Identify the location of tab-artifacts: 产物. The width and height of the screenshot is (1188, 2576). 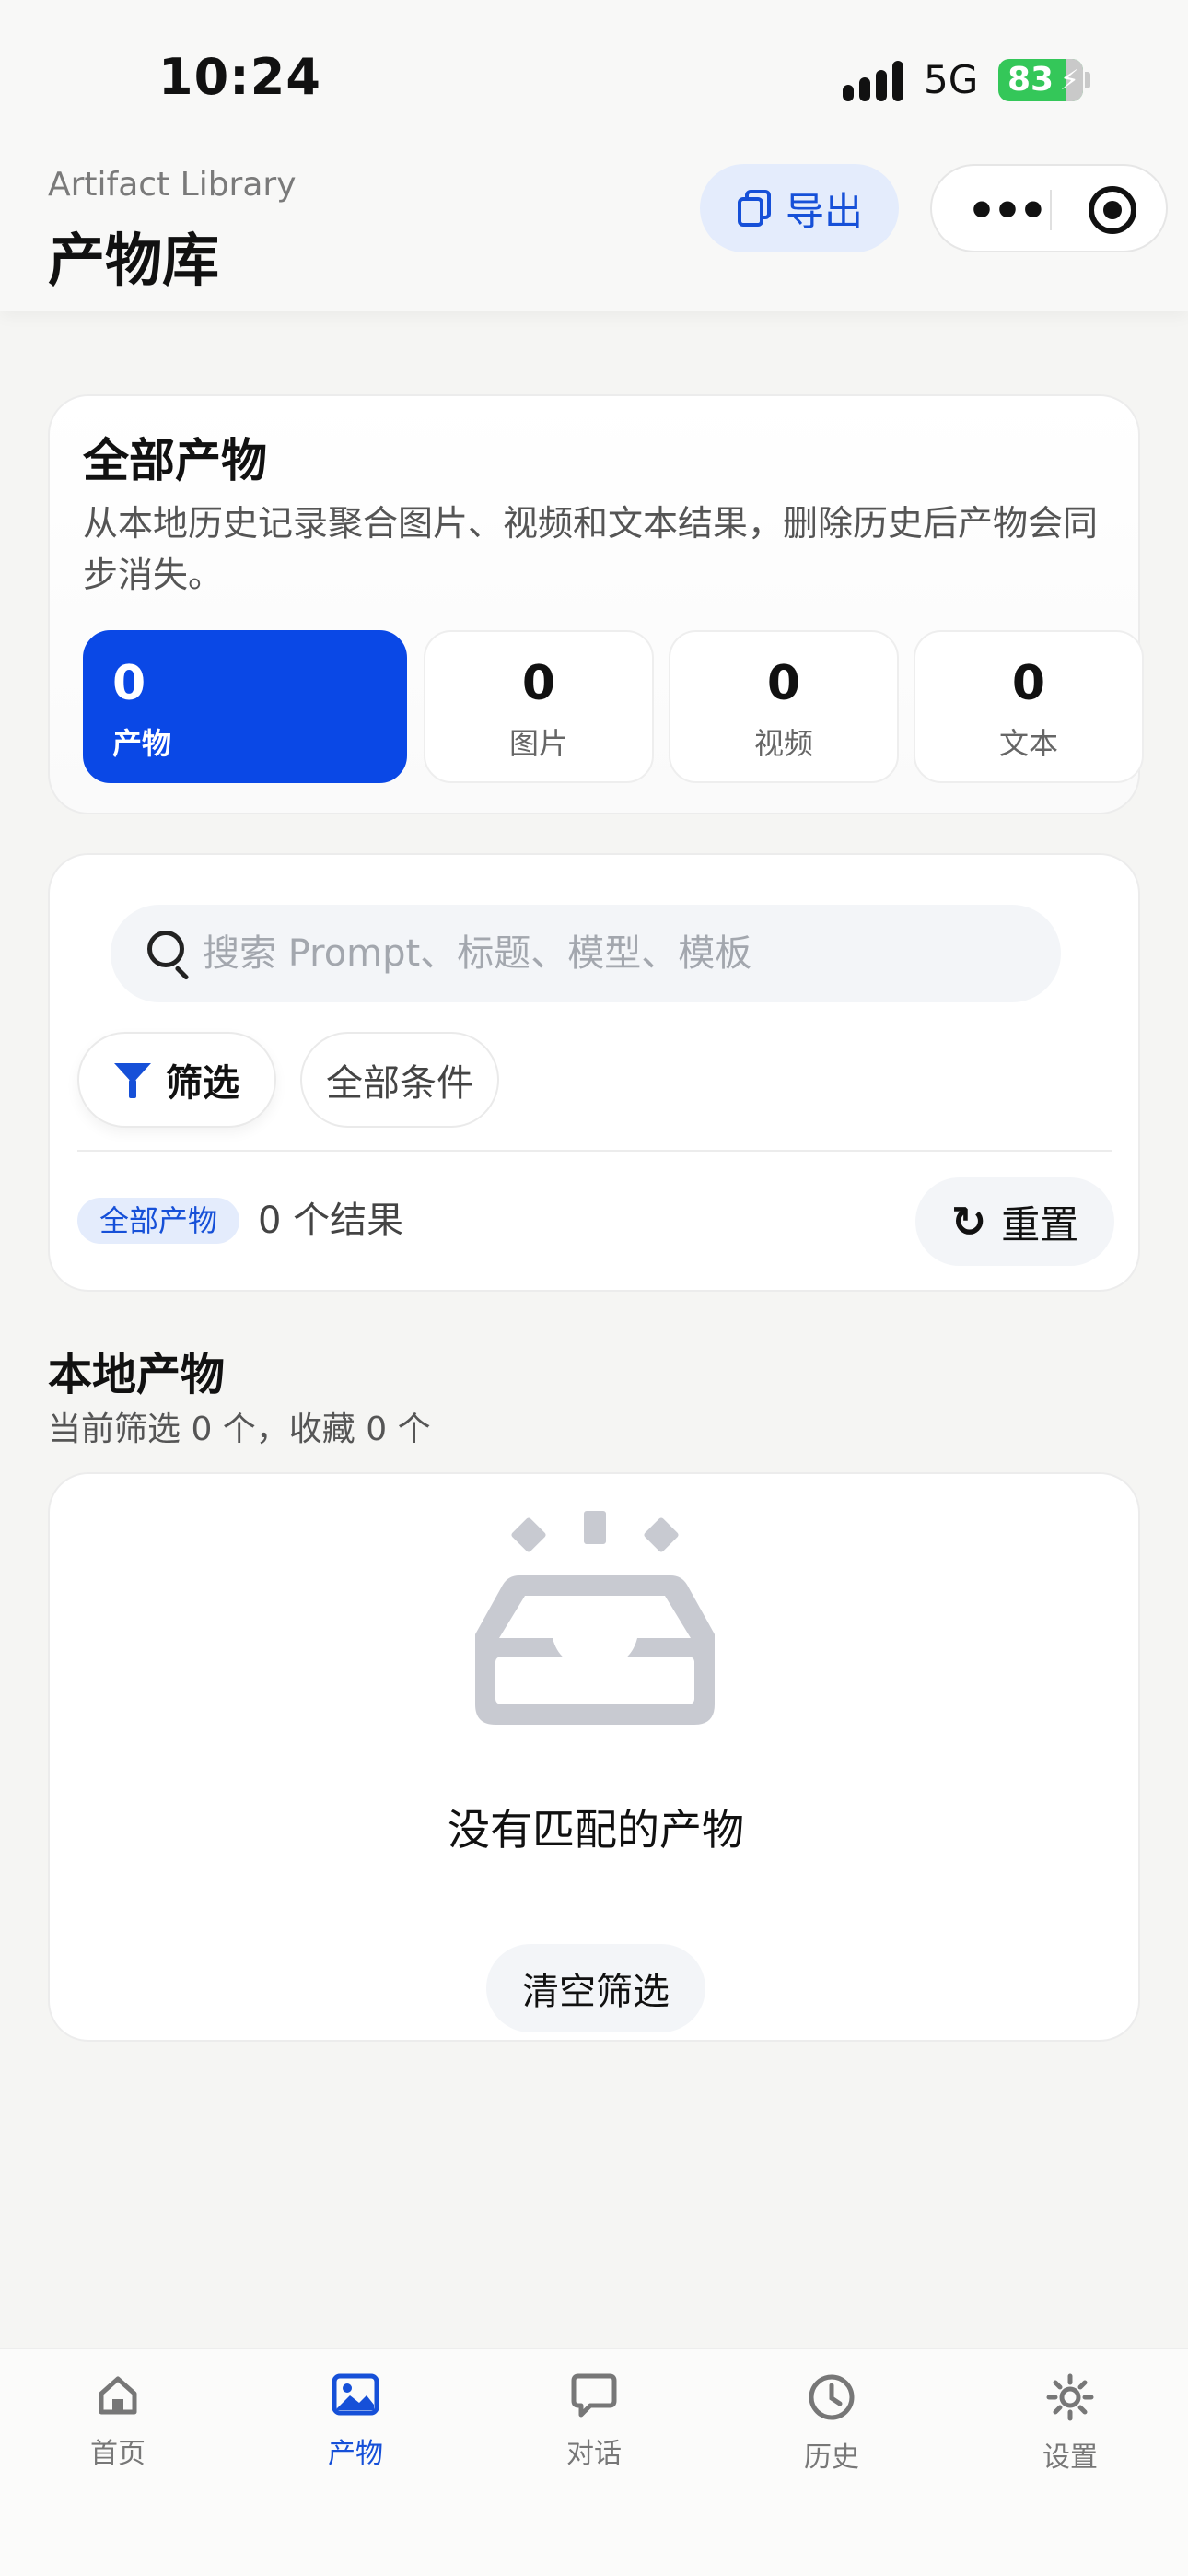
(355, 2422).